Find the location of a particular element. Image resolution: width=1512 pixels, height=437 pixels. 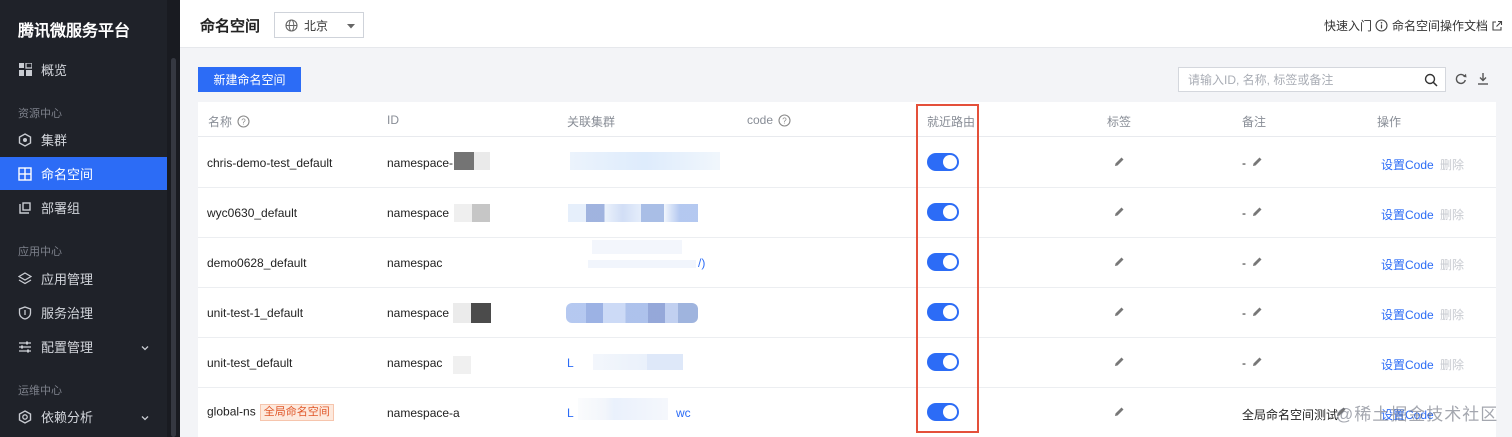

sidebar-item-namespace: 命名空间 is located at coordinates (83, 173).